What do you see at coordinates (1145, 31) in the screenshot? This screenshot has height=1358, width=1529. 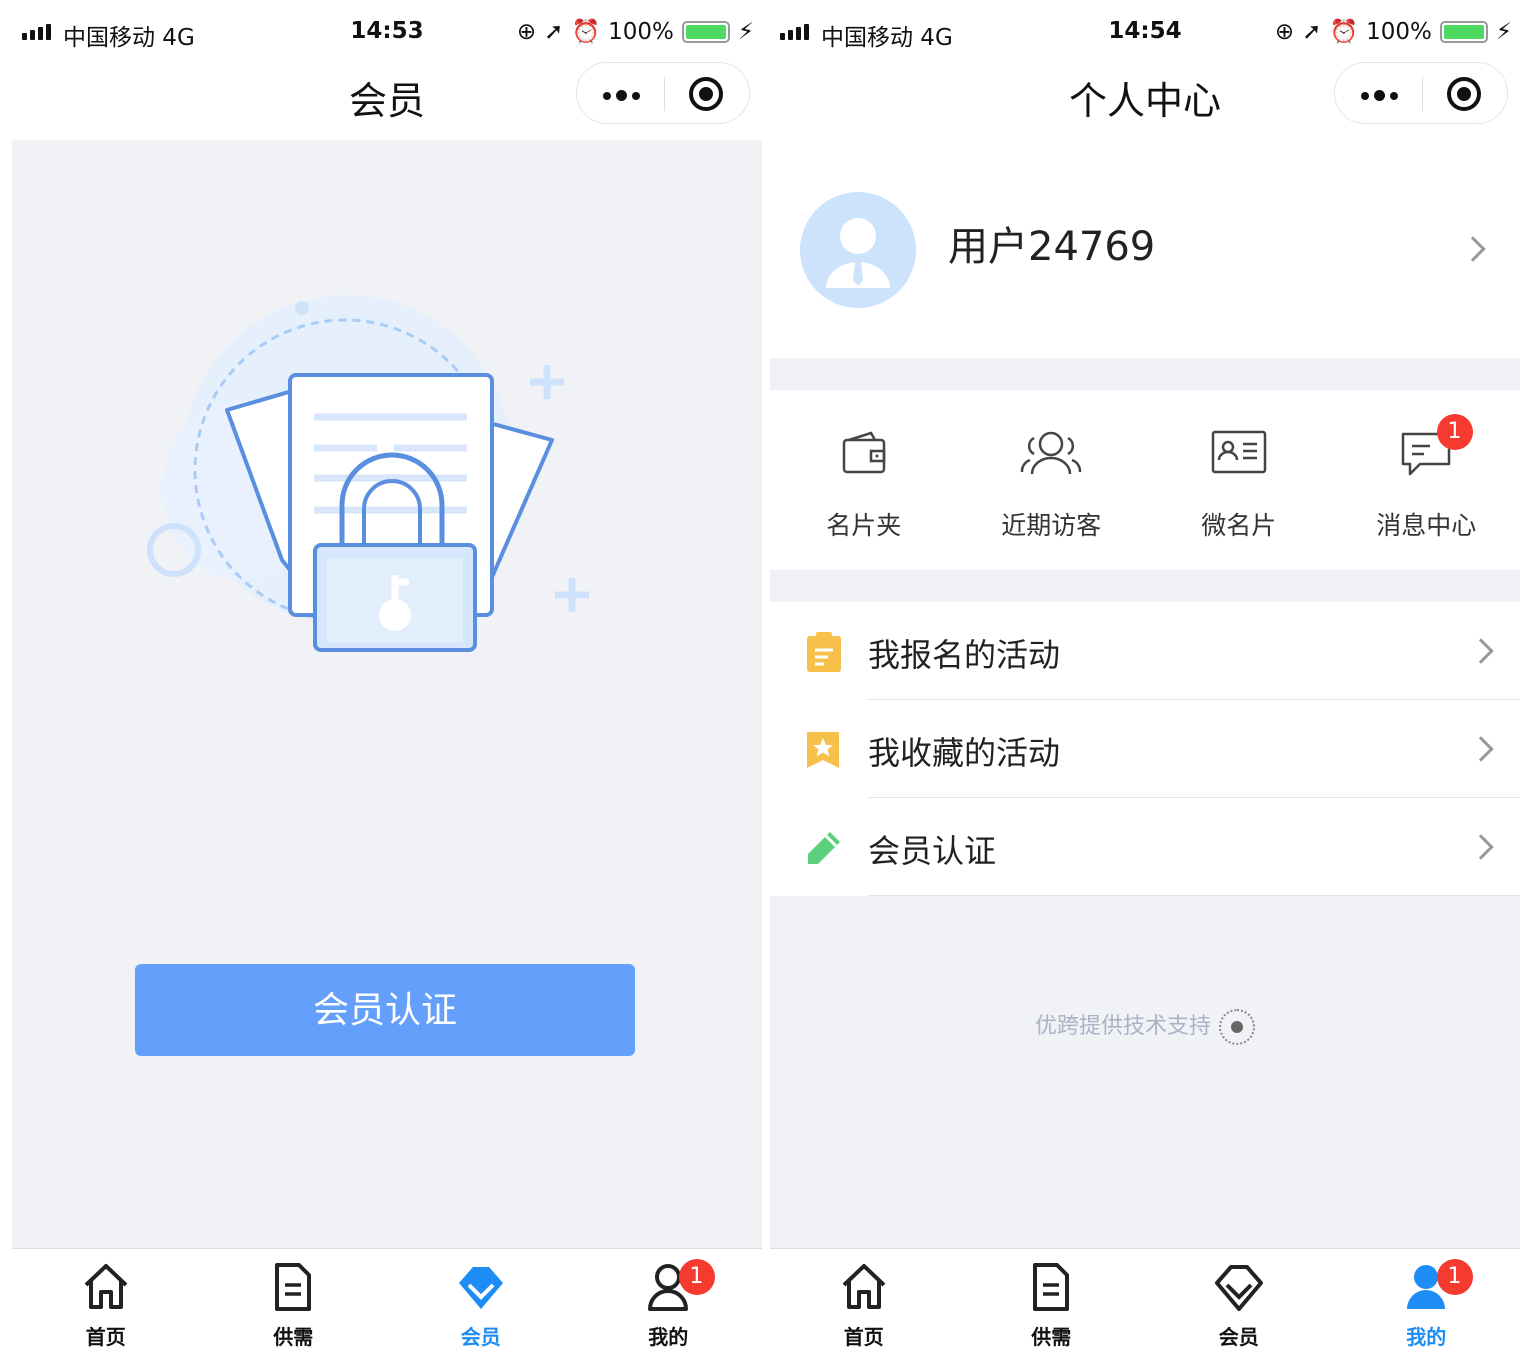 I see `status-bar: 中国移动 4G 14:54 ⊕ ➚ ⏰ 100% ⚡` at bounding box center [1145, 31].